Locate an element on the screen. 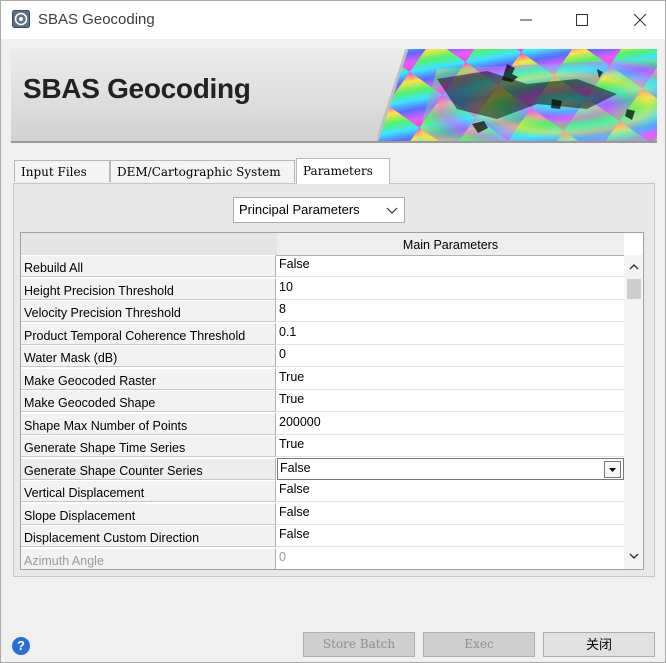 The height and width of the screenshot is (663, 666). maximize-icon is located at coordinates (582, 20).